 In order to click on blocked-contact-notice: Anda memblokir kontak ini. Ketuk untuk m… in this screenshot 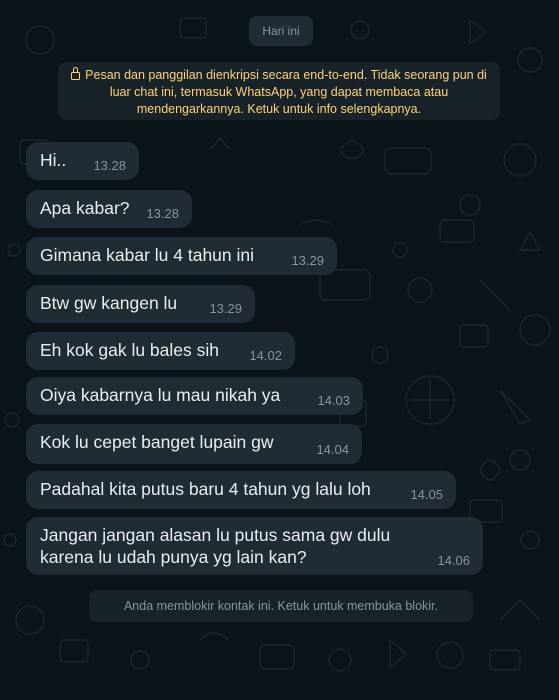, I will do `click(281, 606)`.